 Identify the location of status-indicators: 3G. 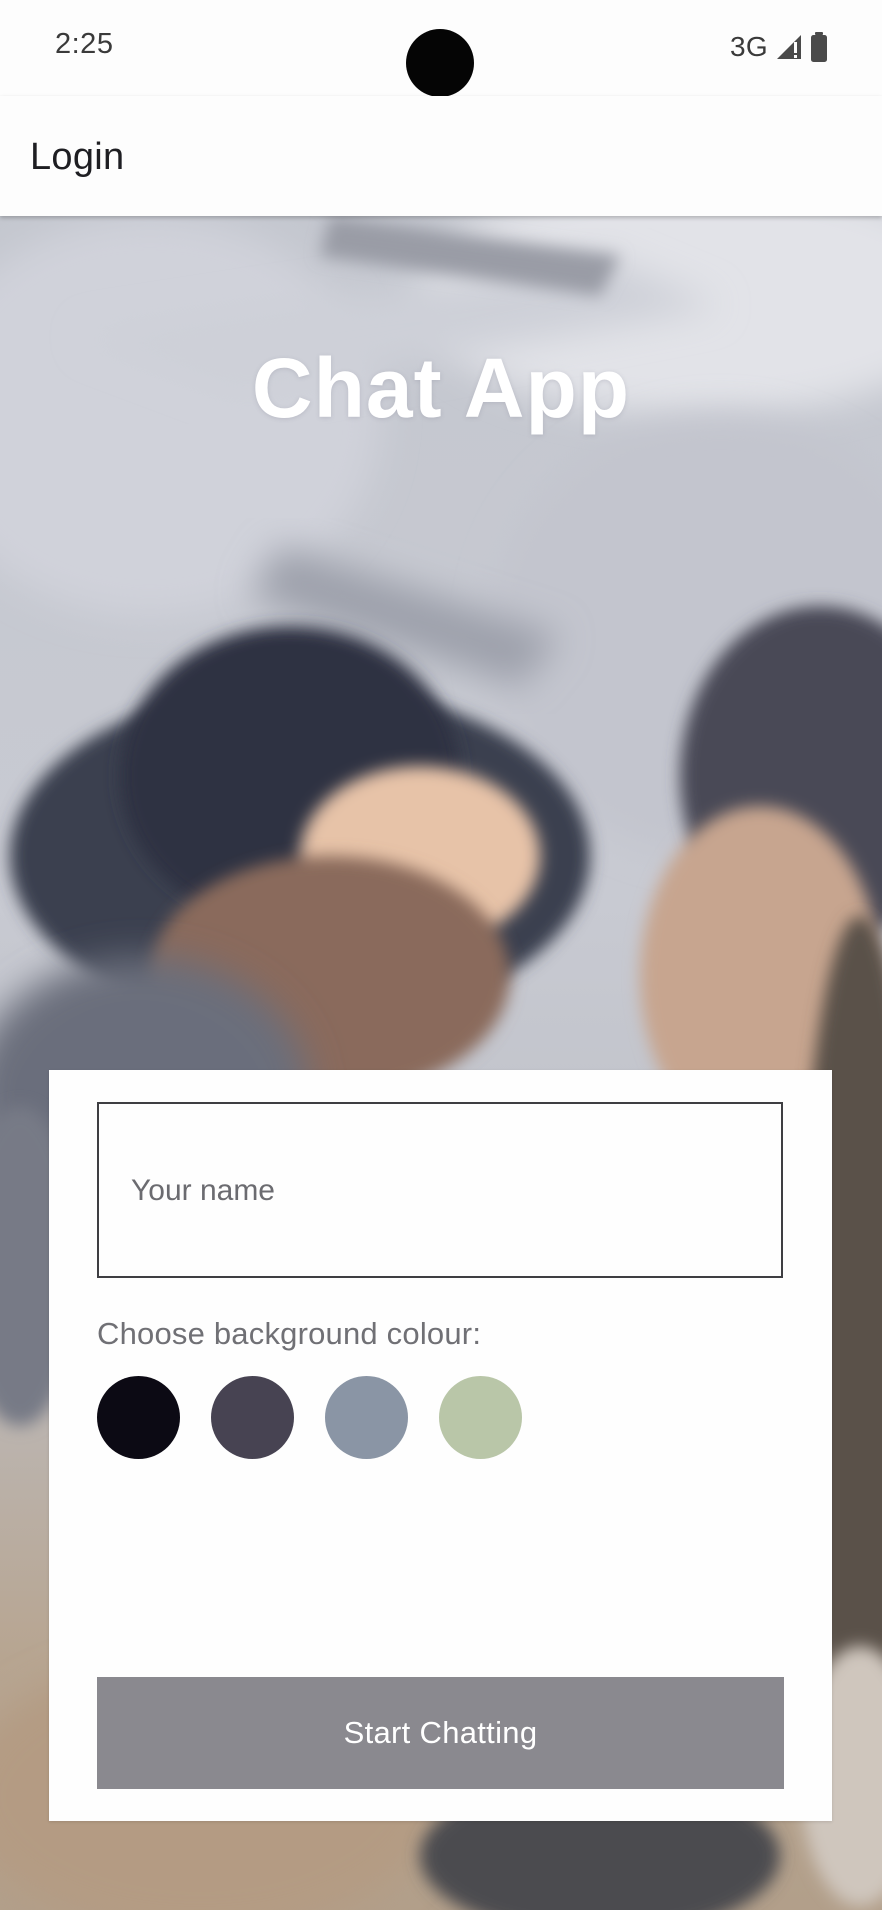
(779, 47).